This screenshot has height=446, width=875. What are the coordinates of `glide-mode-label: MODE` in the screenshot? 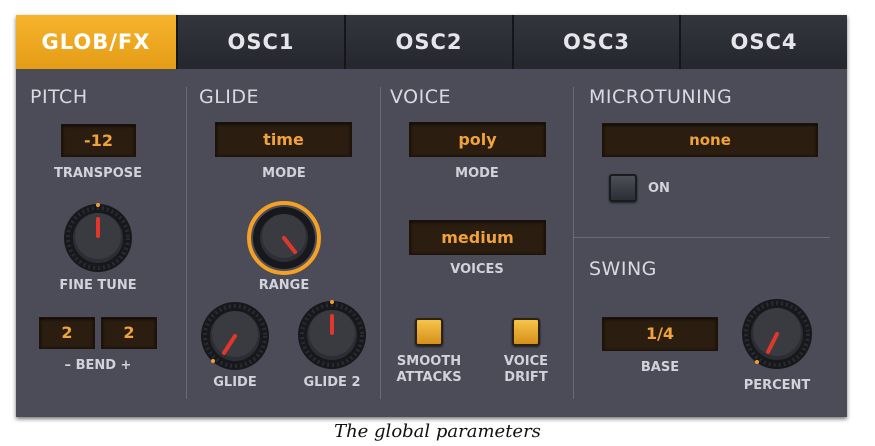 It's located at (284, 173).